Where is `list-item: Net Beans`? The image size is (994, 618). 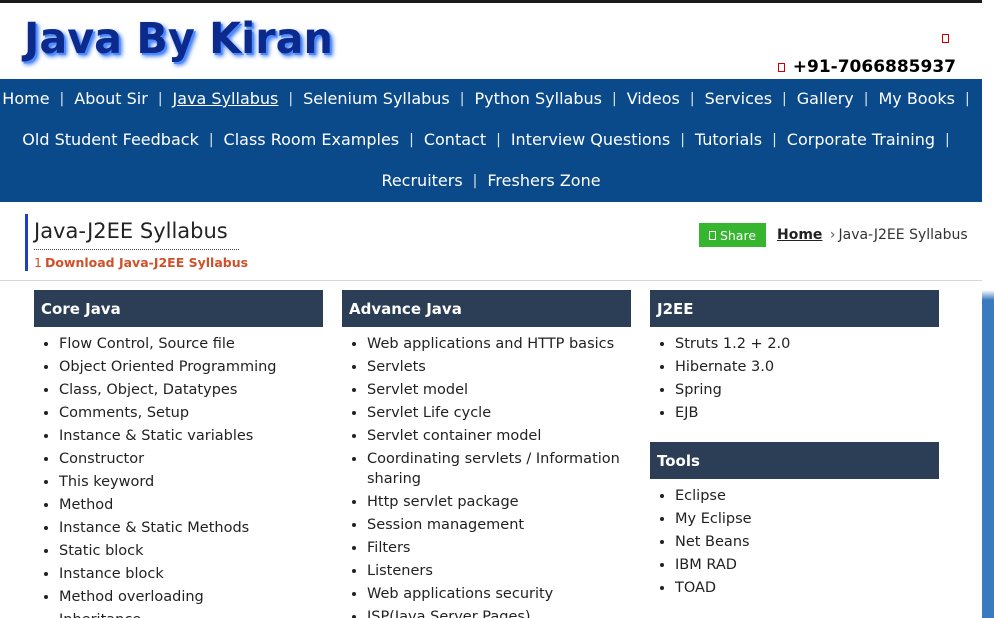
list-item: Net Beans is located at coordinates (807, 542).